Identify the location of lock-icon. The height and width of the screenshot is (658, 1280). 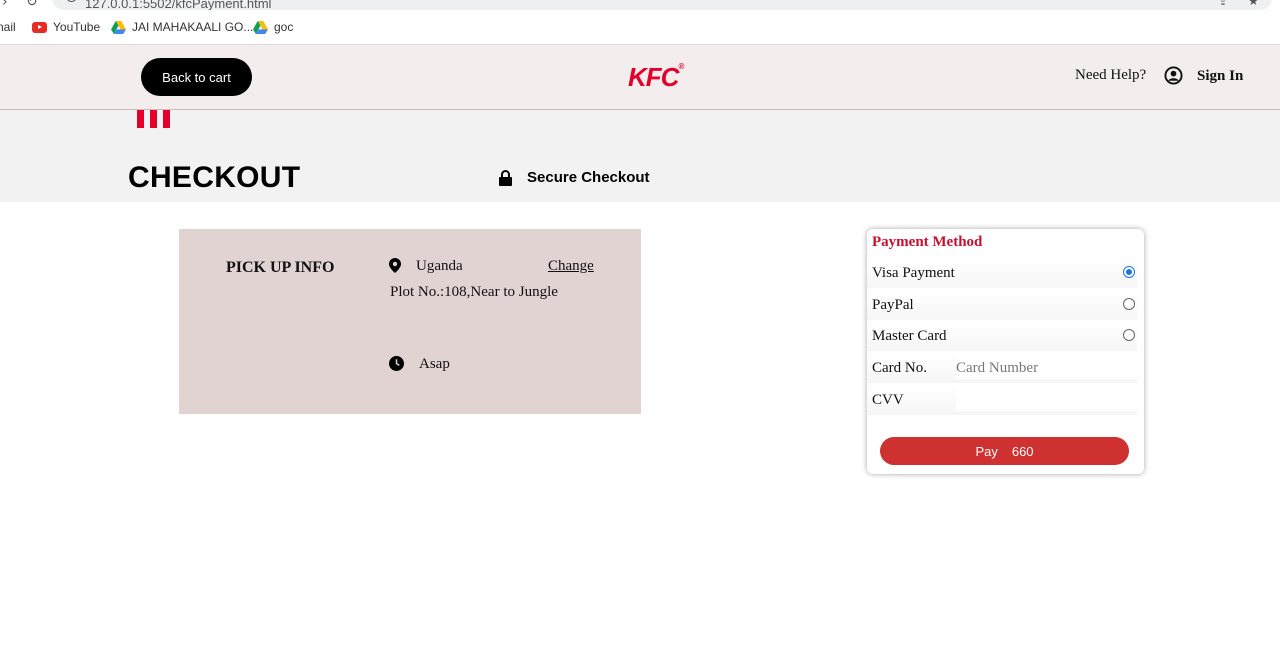
(505, 178).